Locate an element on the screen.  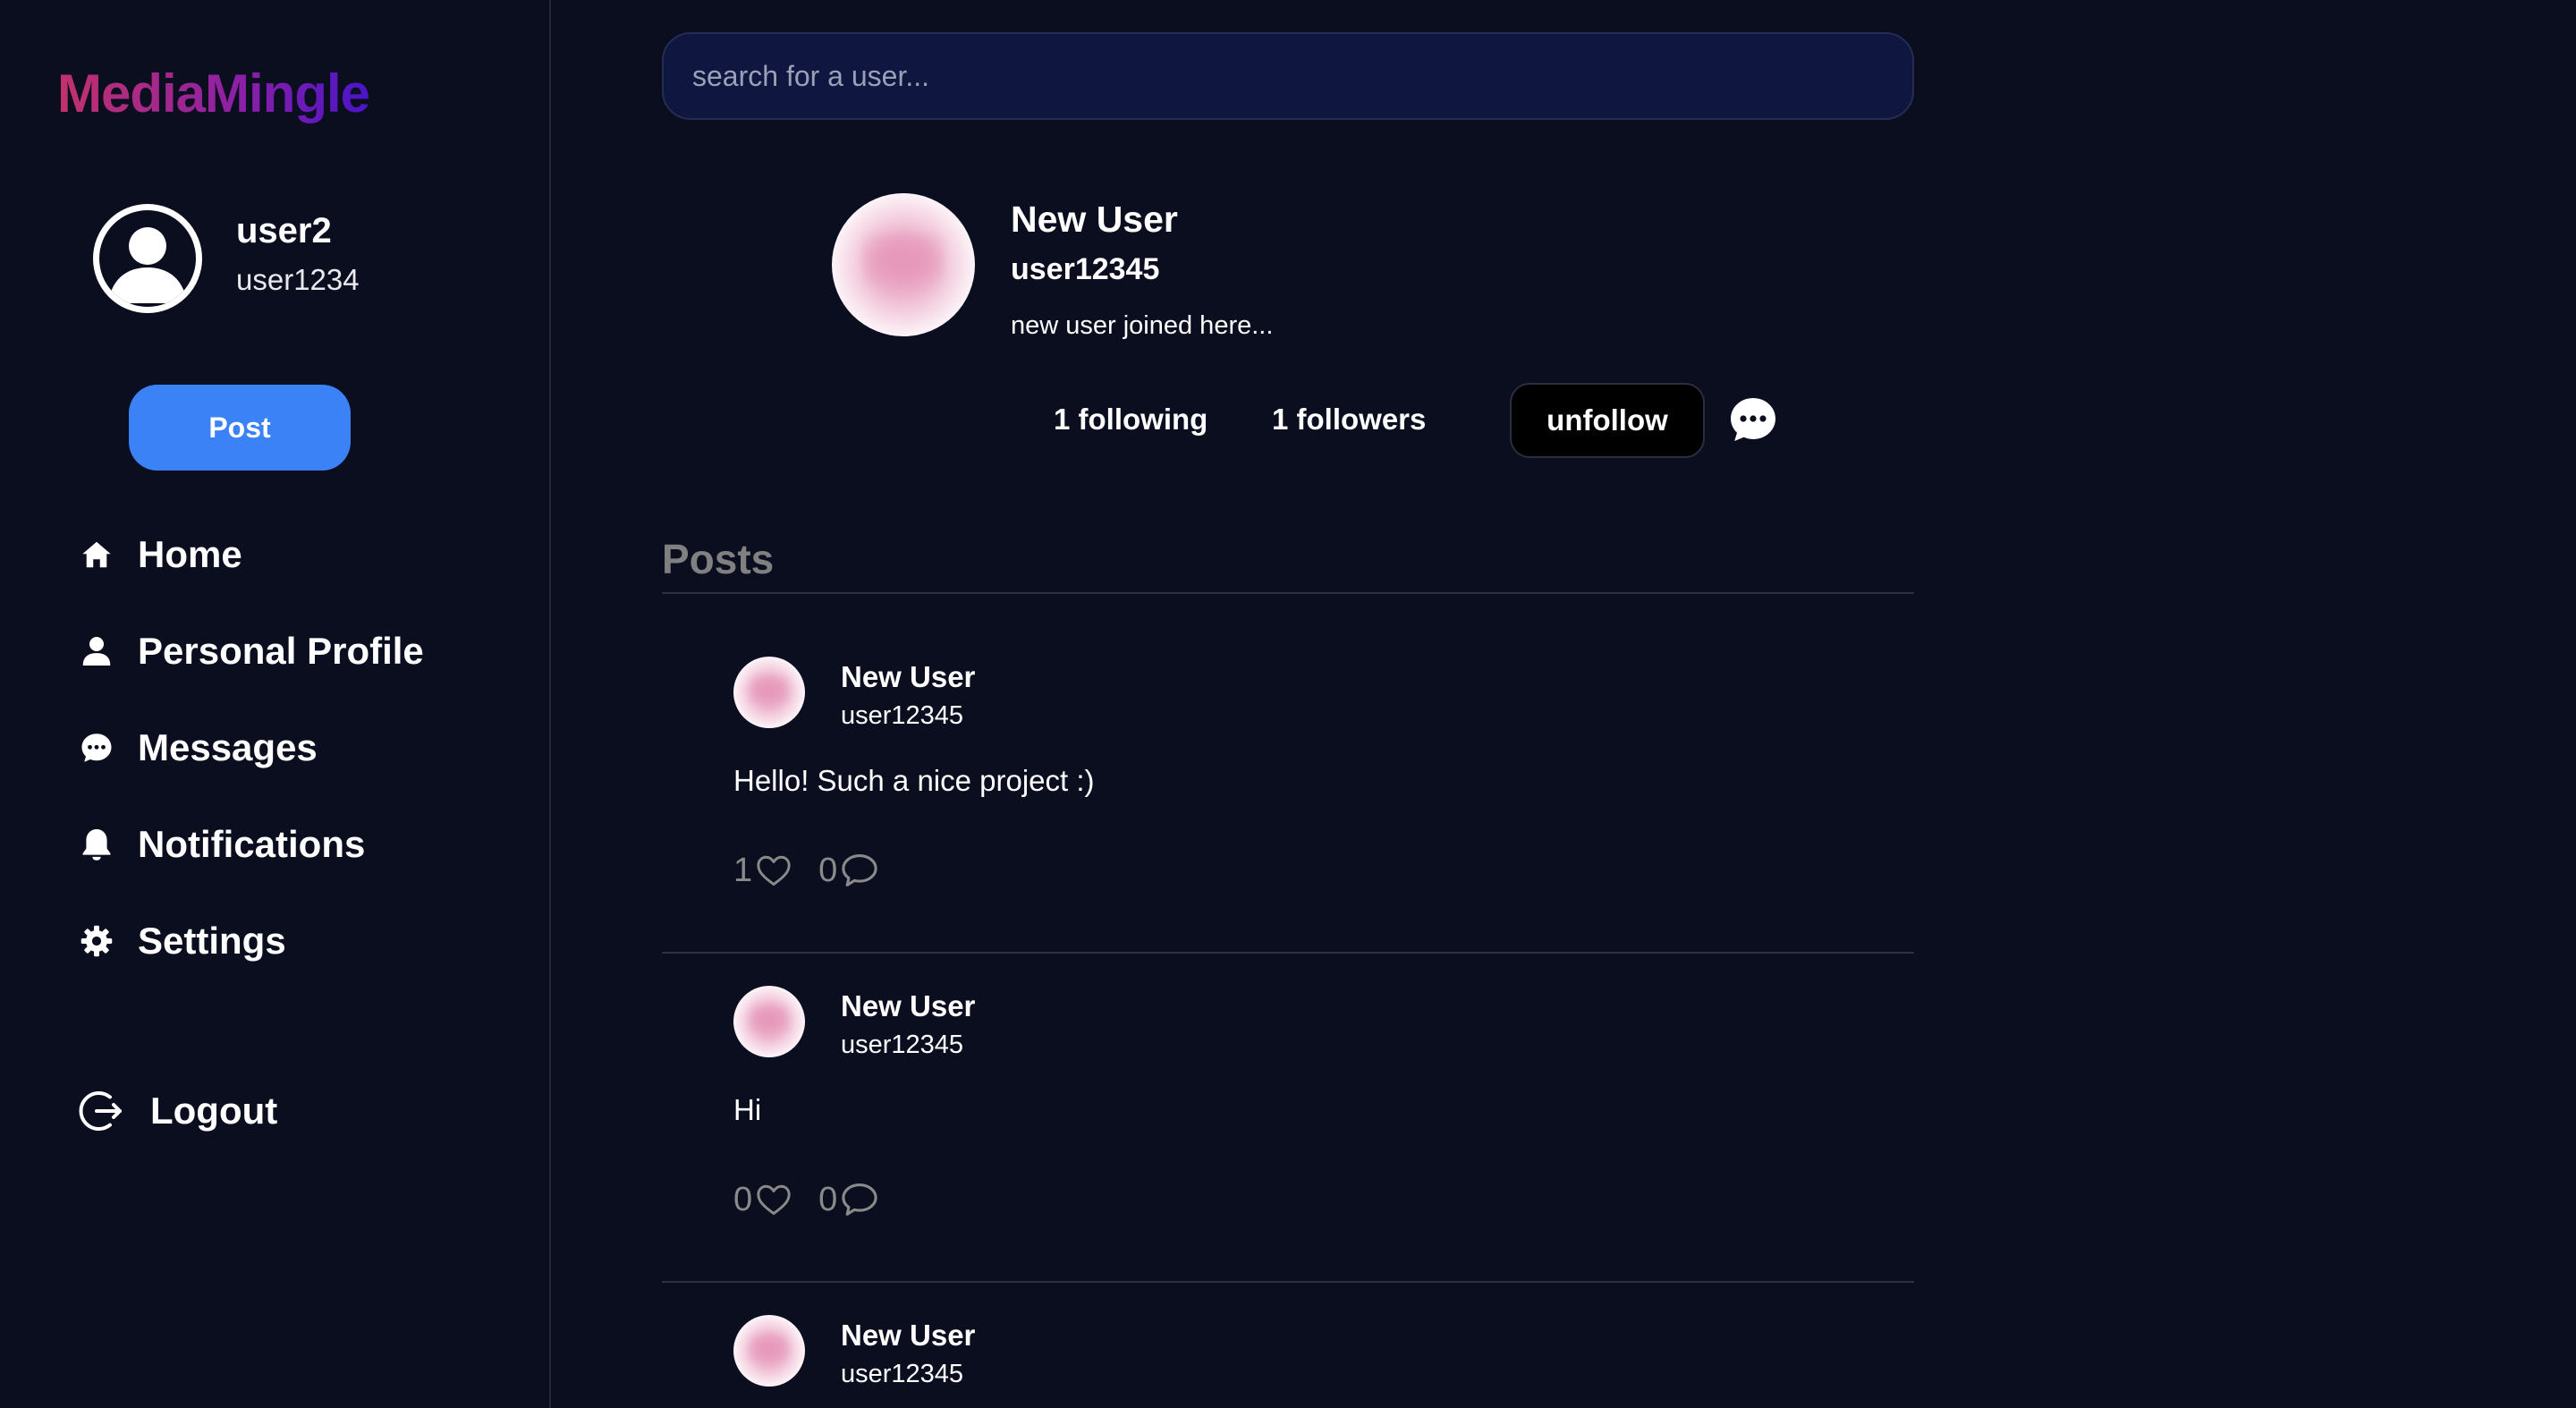
nav-item-messages: Messages is located at coordinates (198, 747).